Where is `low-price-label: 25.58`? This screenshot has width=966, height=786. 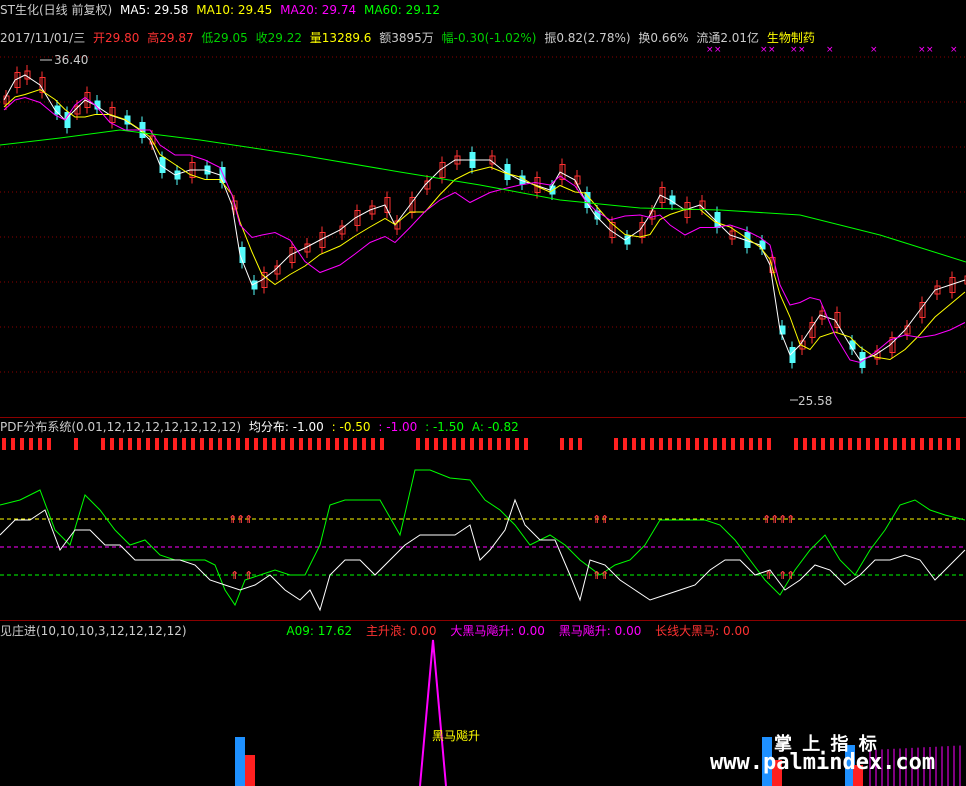 low-price-label: 25.58 is located at coordinates (815, 401).